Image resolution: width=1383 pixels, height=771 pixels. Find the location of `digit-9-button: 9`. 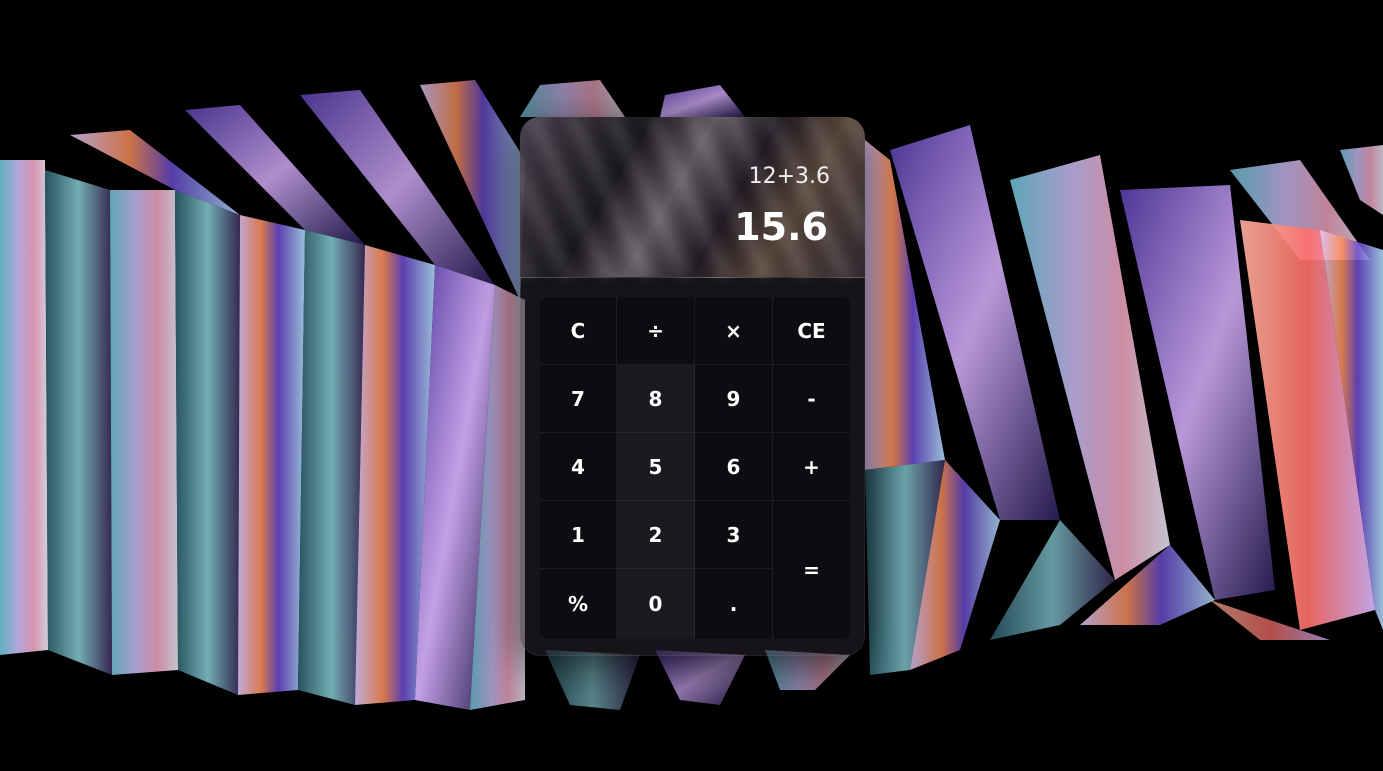

digit-9-button: 9 is located at coordinates (734, 399).